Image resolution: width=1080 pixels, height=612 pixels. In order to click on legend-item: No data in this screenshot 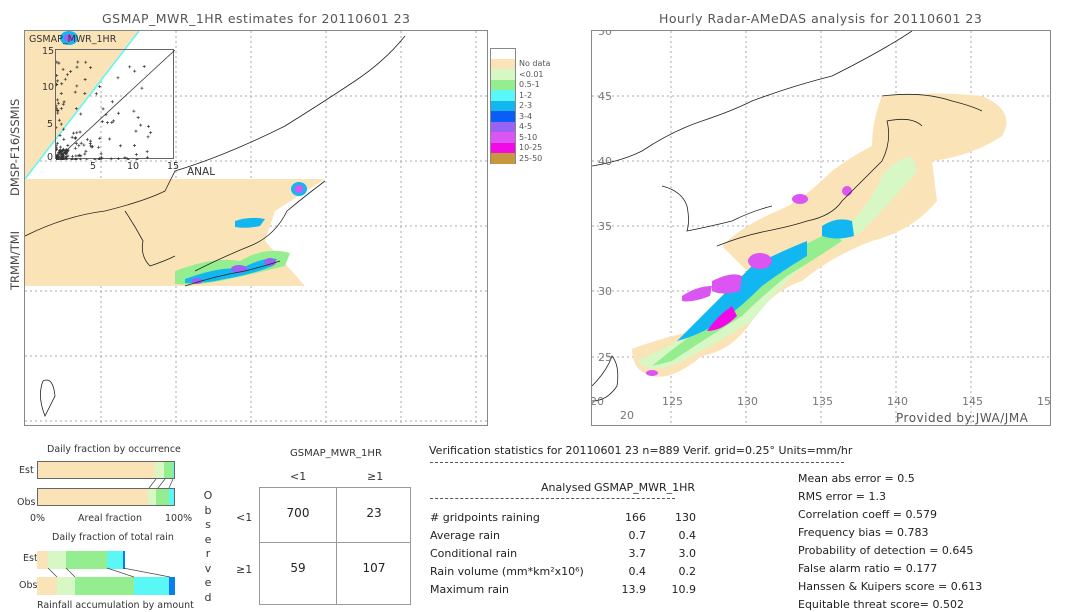, I will do `click(520, 63)`.